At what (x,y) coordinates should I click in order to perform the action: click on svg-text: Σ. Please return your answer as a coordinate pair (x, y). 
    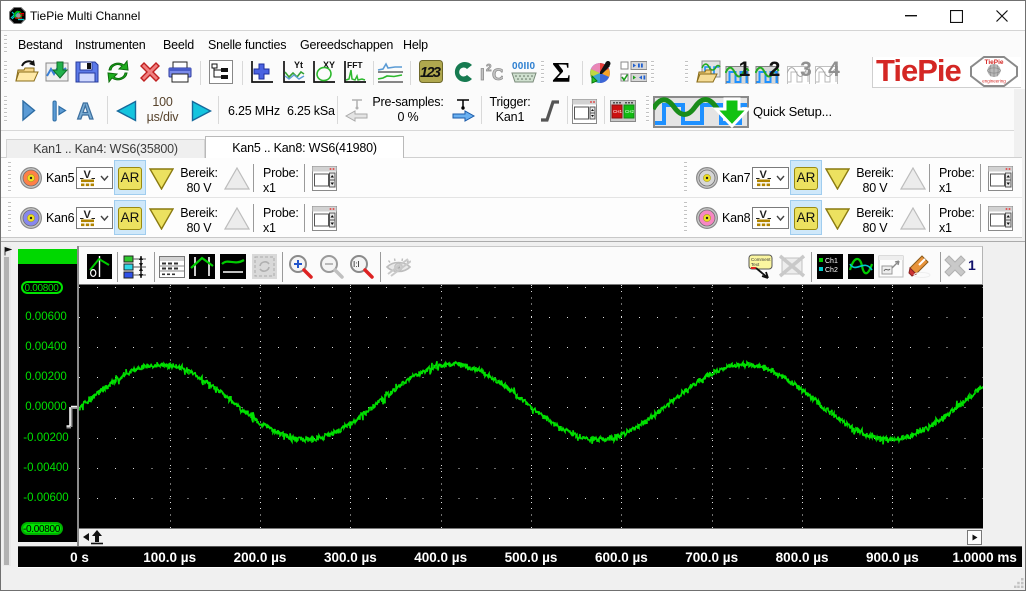
    Looking at the image, I should click on (561, 72).